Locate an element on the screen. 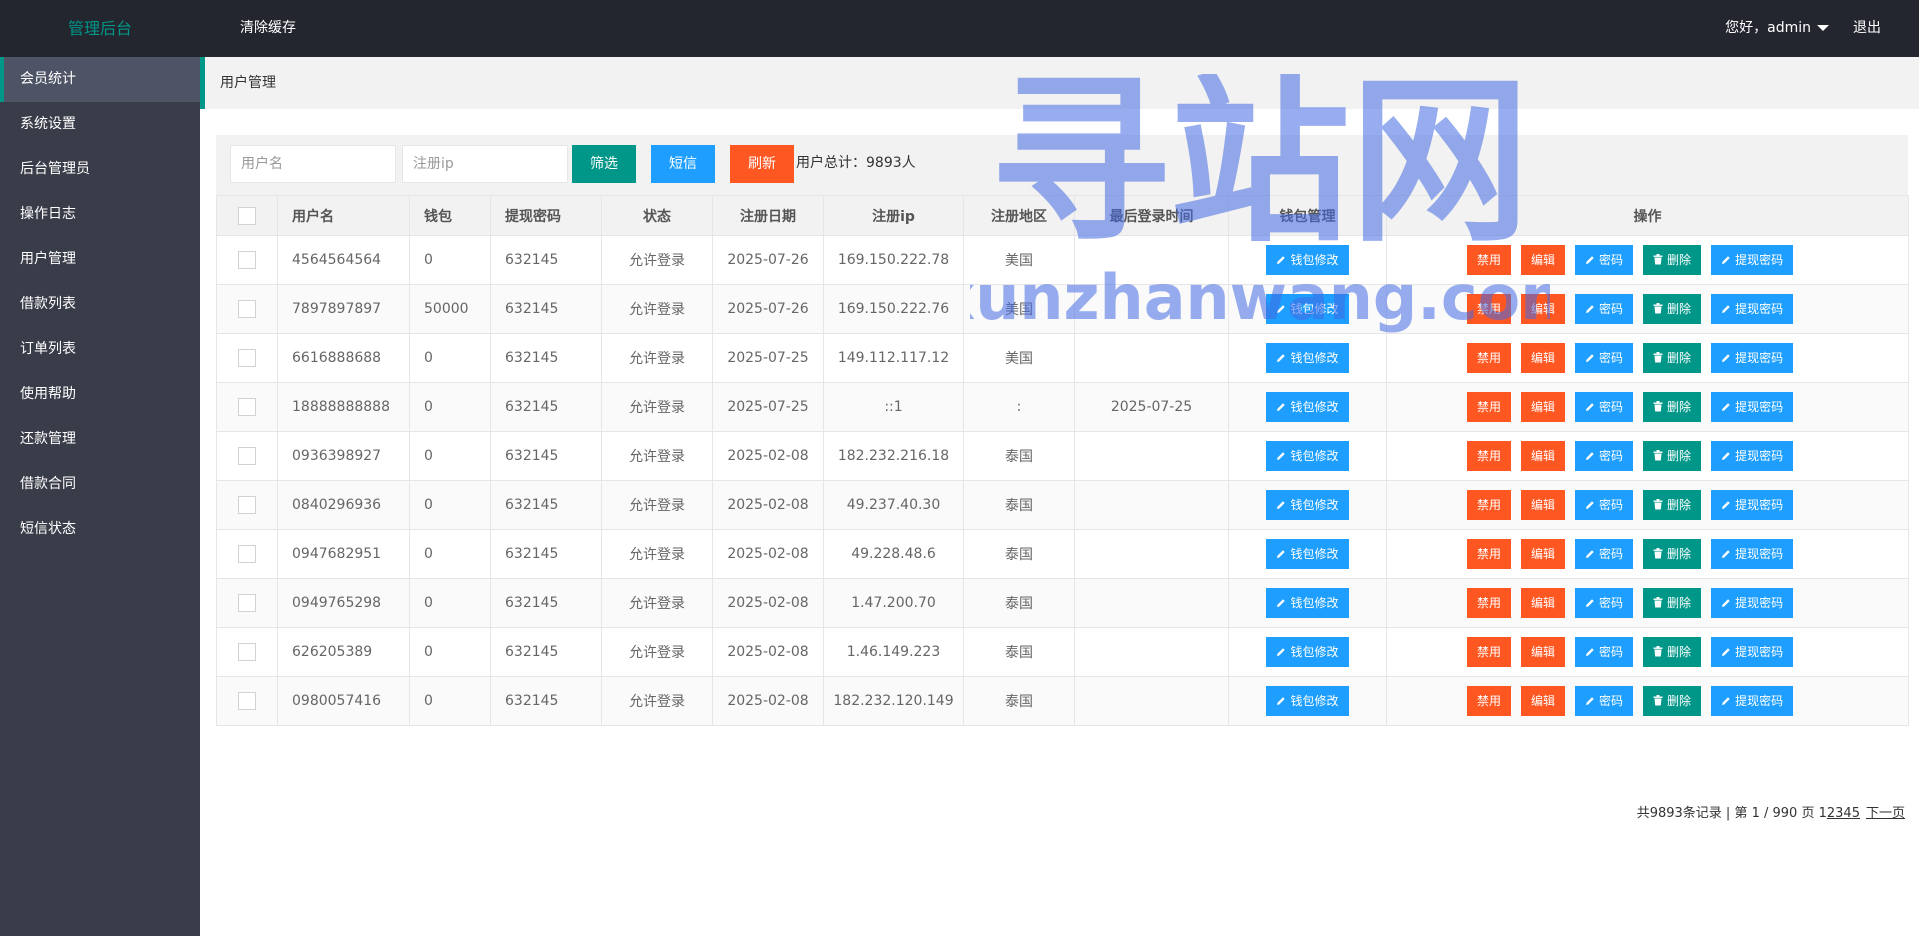 The height and width of the screenshot is (936, 1919). sms-button: 短信 is located at coordinates (683, 164).